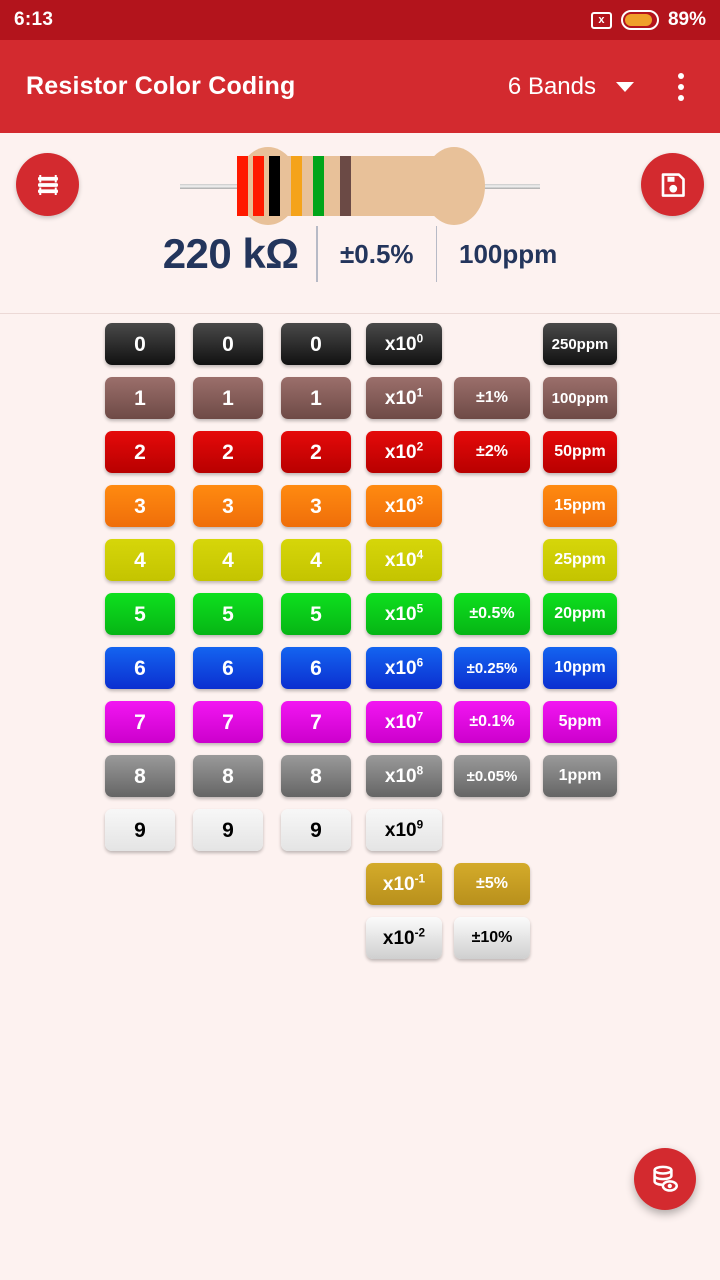 This screenshot has width=720, height=1280. What do you see at coordinates (404, 452) in the screenshot?
I see `multiplier-button-red: x102` at bounding box center [404, 452].